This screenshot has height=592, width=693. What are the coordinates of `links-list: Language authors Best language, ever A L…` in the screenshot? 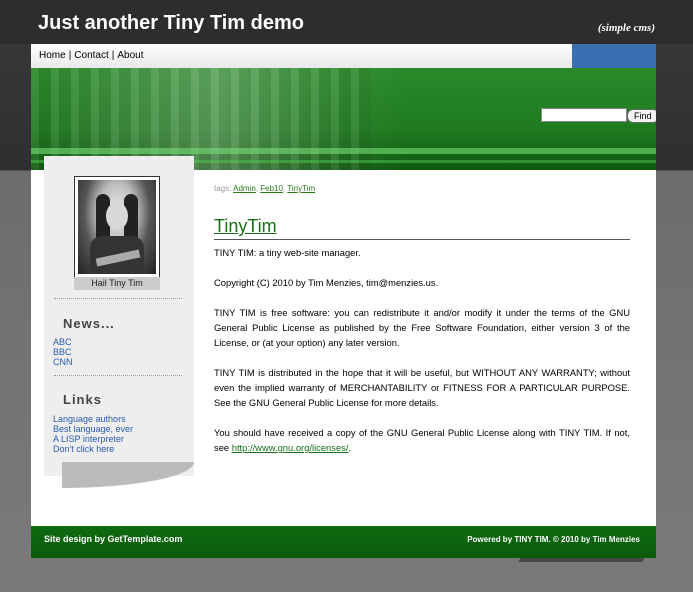 It's located at (93, 434).